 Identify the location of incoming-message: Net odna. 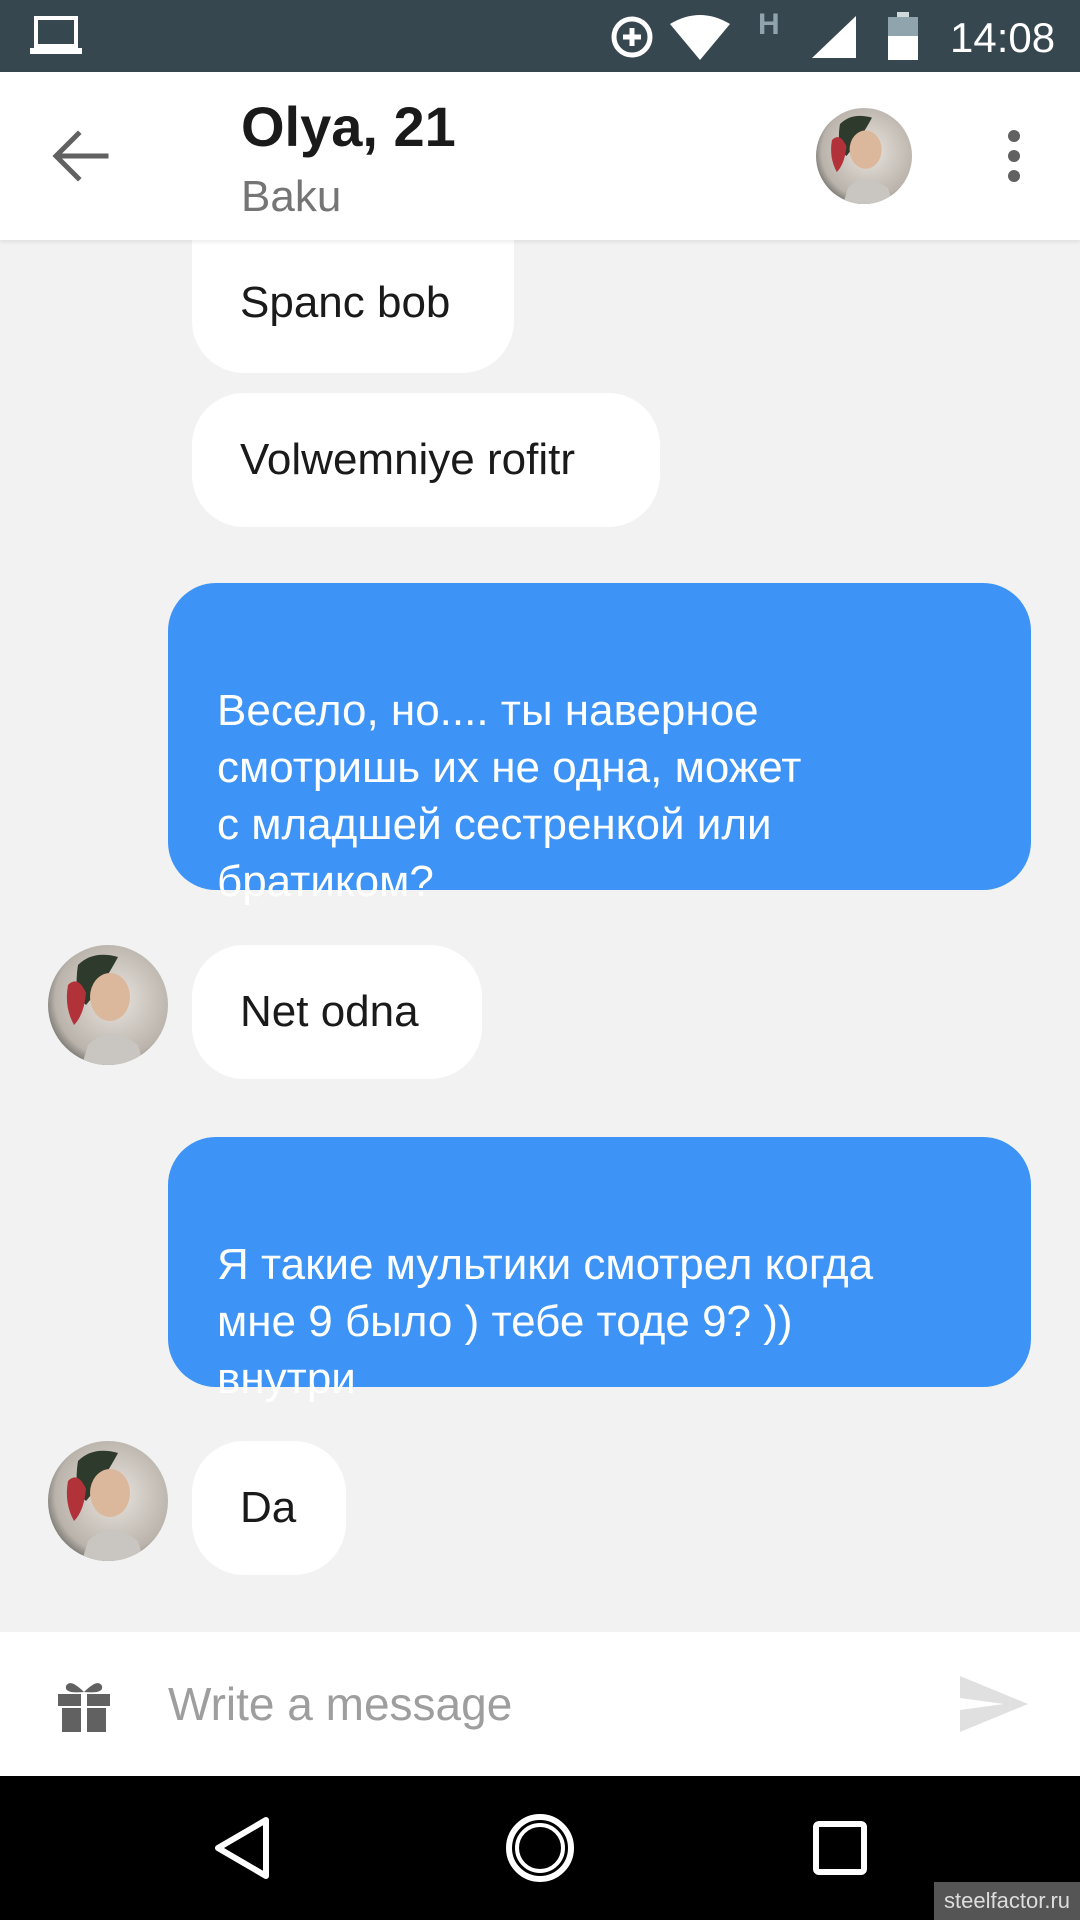
(337, 1012).